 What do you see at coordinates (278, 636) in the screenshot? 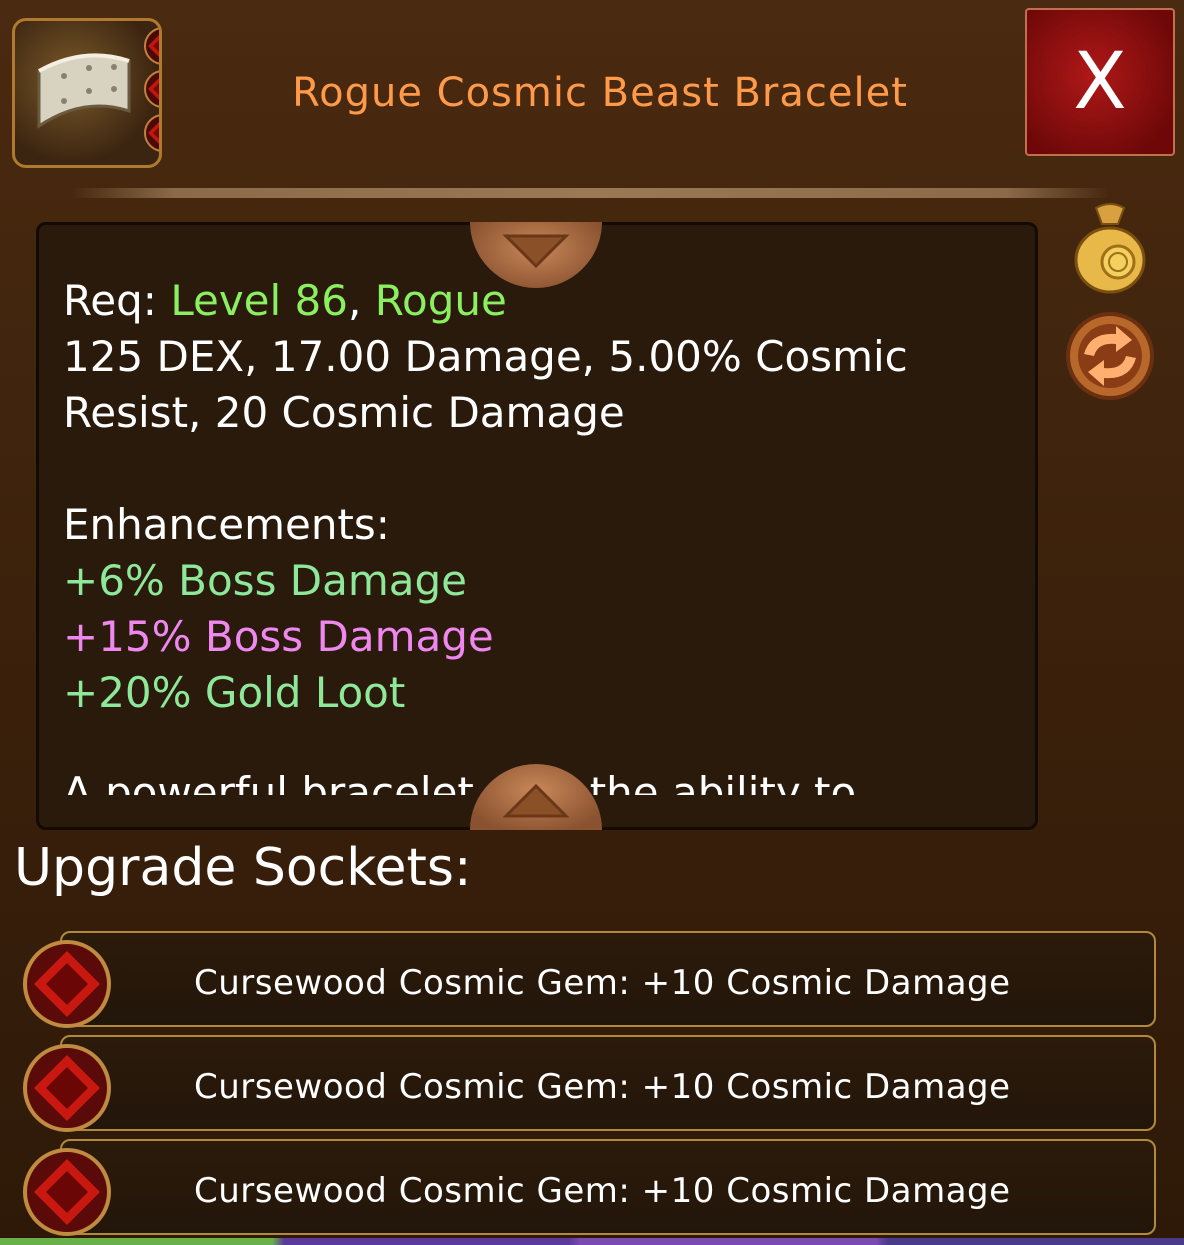
I see `enhancement-line: +15% Boss Damage` at bounding box center [278, 636].